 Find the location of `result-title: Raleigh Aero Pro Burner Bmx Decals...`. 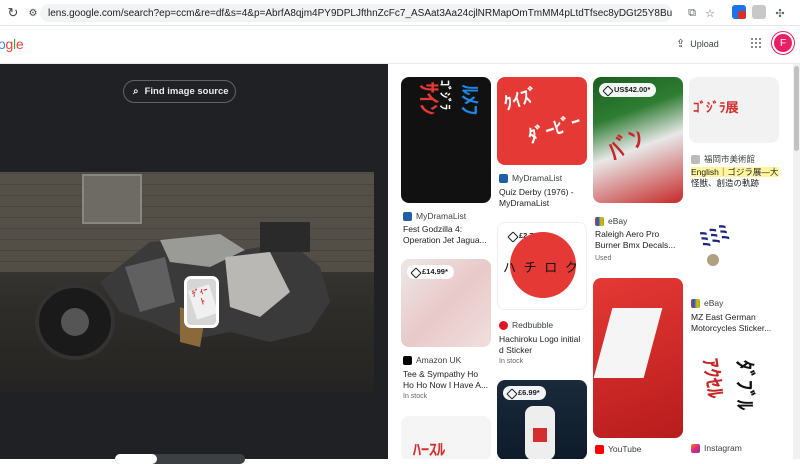

result-title: Raleigh Aero Pro Burner Bmx Decals... is located at coordinates (635, 239).